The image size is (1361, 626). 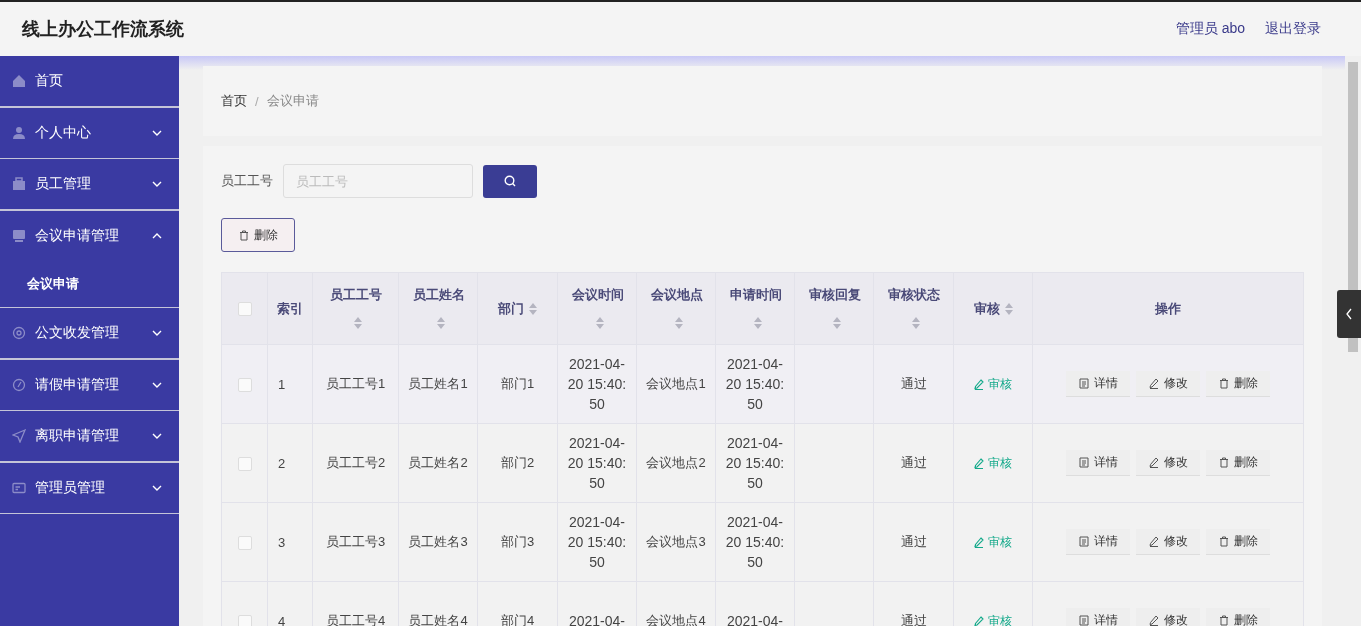 I want to click on menu-item: 员工管理, so click(x=89, y=184).